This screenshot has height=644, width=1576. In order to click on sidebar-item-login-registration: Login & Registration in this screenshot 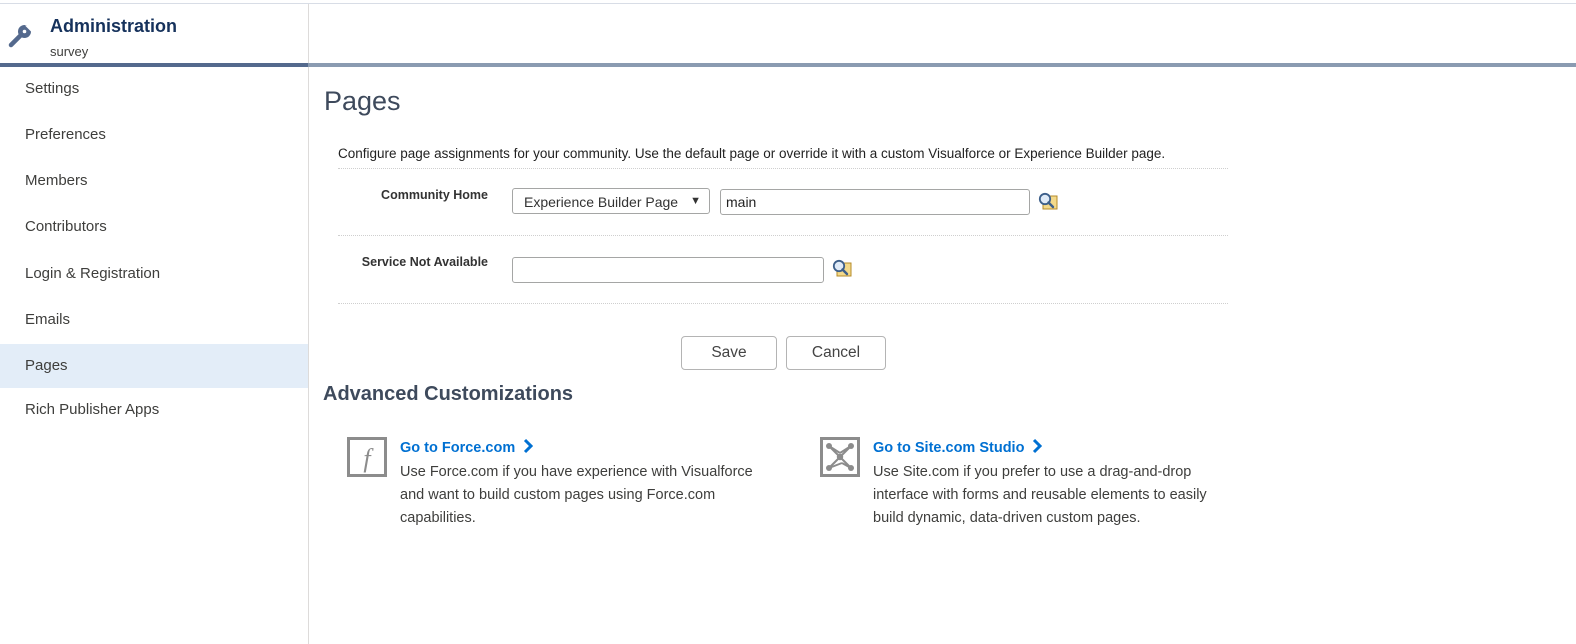, I will do `click(154, 274)`.